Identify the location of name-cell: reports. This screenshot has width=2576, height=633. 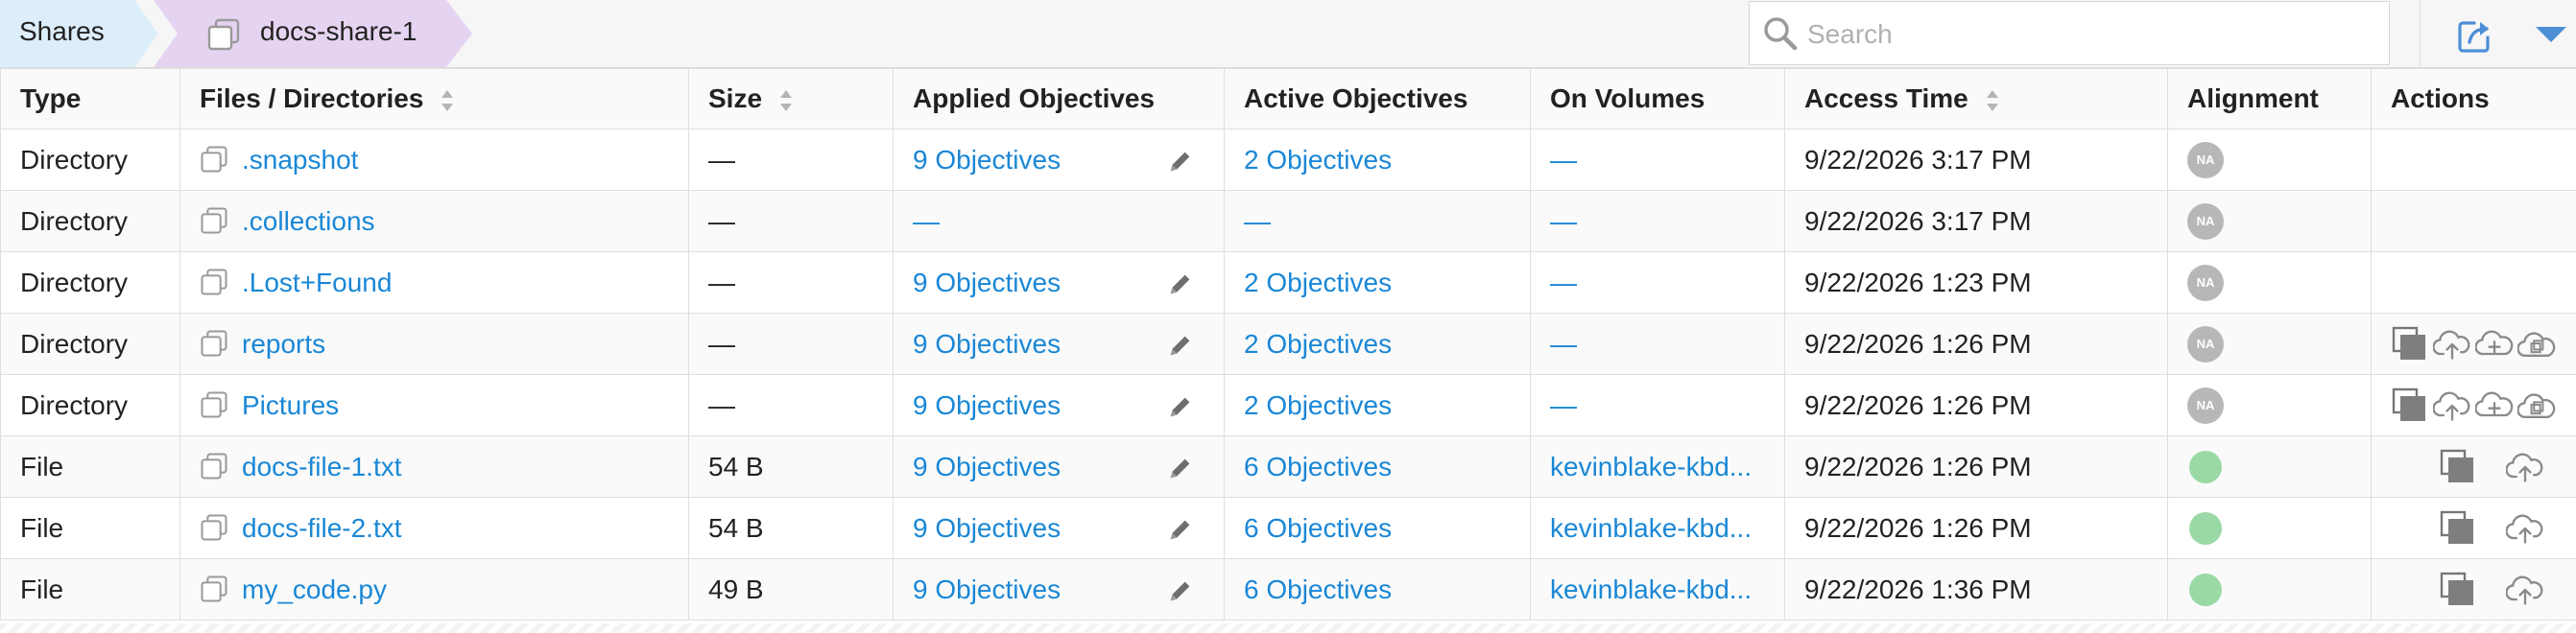
(434, 344).